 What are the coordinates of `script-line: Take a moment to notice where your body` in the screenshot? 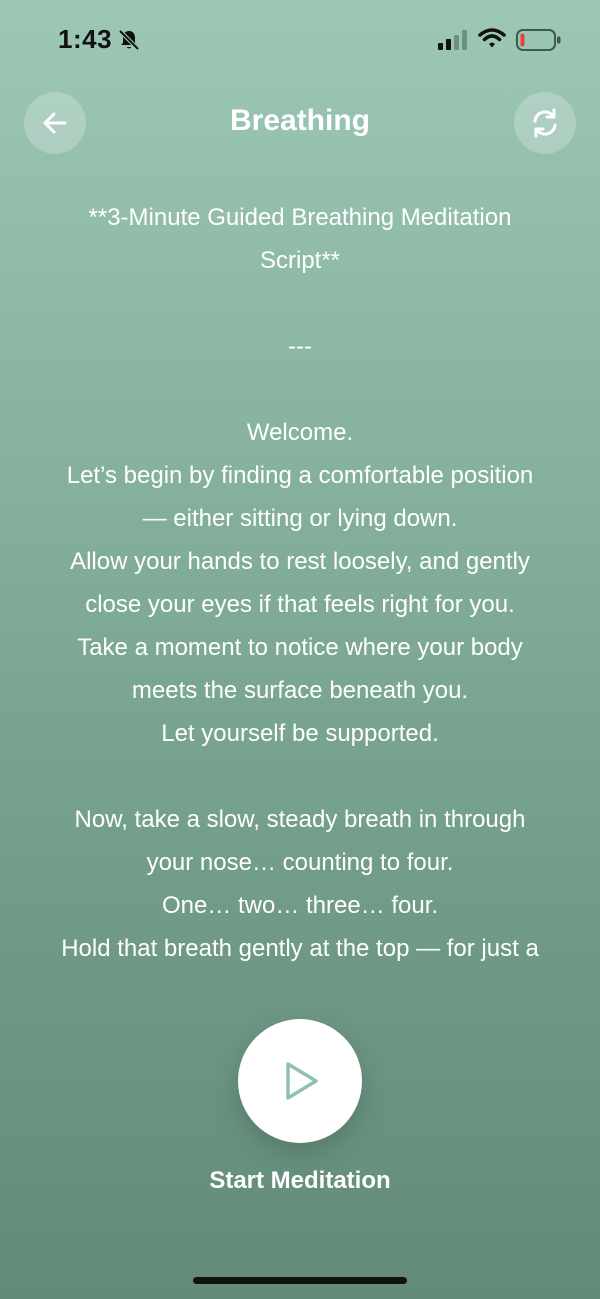 It's located at (300, 647).